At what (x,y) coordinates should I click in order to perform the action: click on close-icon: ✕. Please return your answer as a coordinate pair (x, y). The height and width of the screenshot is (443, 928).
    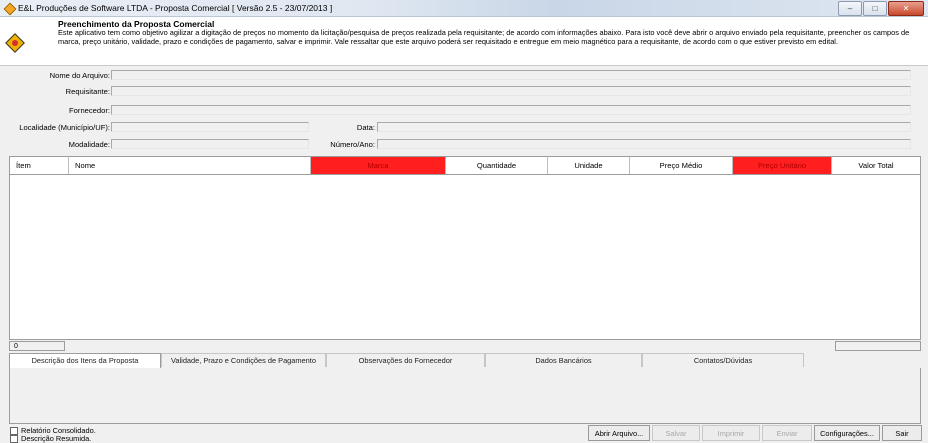
    Looking at the image, I should click on (906, 8).